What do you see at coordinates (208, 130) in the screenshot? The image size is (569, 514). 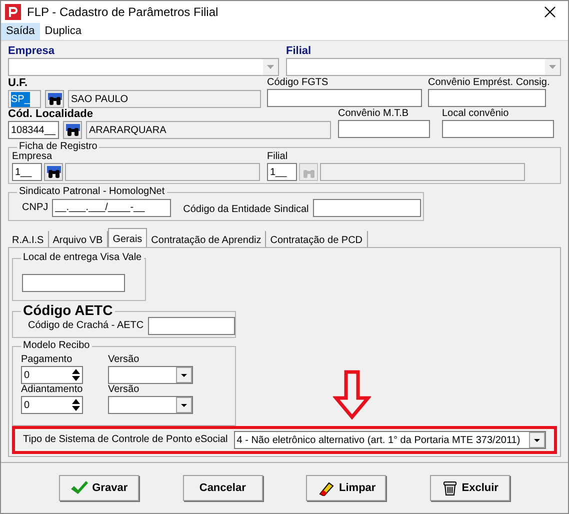 I see `input-field: ARARARQUARA` at bounding box center [208, 130].